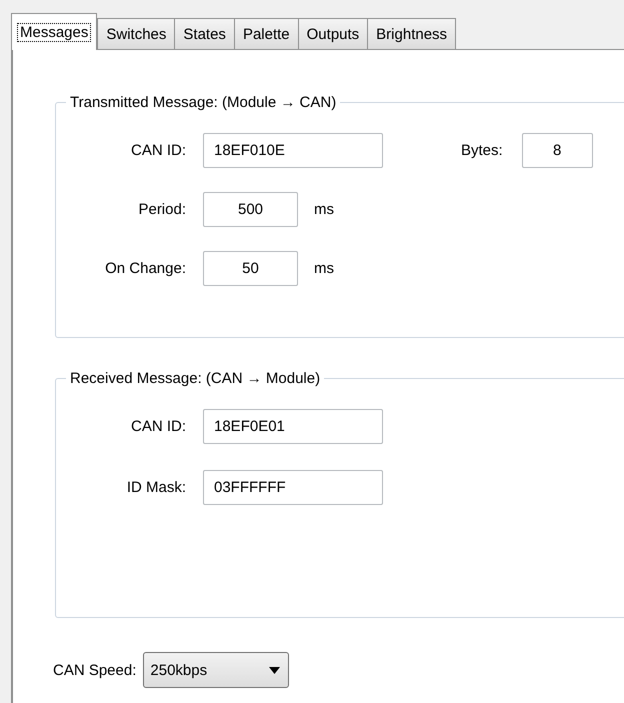 This screenshot has height=703, width=624. What do you see at coordinates (250, 209) in the screenshot?
I see `input-field: 500` at bounding box center [250, 209].